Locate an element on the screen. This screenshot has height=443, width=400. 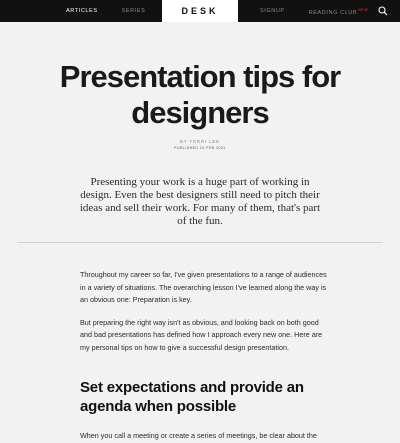
author-link: TERRI LEE is located at coordinates (205, 141).